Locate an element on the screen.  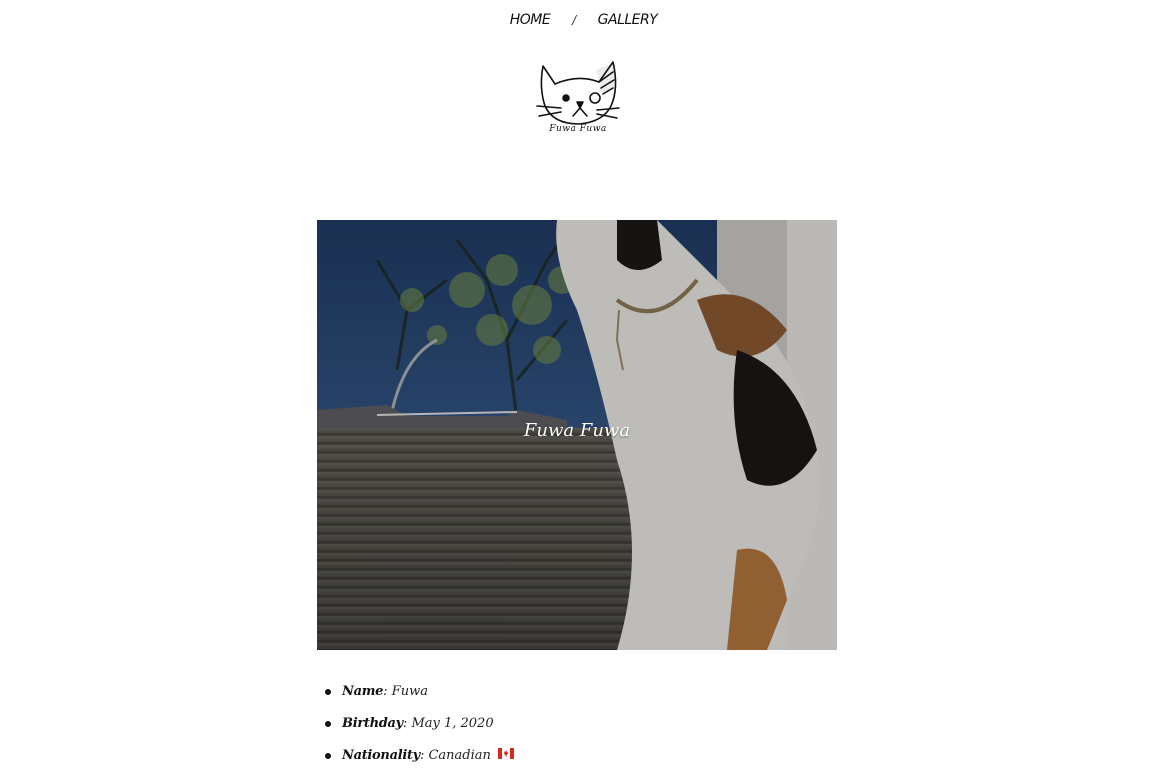
fact-name: Name: Fuwa is located at coordinates (419, 696).